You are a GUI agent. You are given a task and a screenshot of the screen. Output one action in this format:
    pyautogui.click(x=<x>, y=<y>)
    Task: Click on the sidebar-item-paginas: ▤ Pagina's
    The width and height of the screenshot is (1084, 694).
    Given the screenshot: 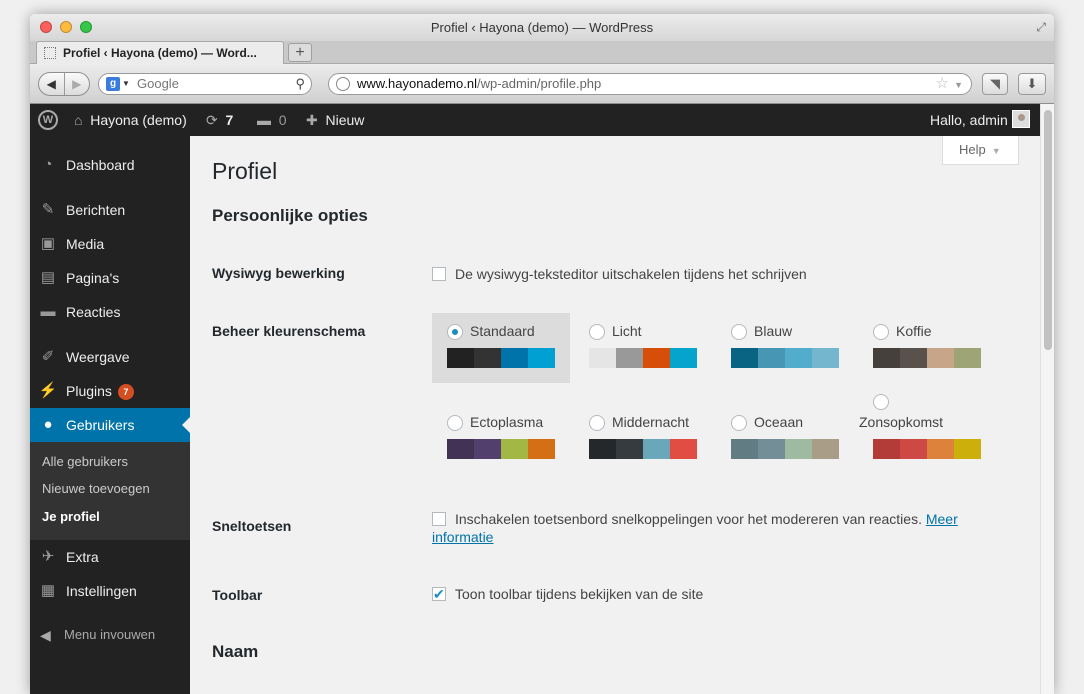 What is the action you would take?
    pyautogui.click(x=110, y=278)
    